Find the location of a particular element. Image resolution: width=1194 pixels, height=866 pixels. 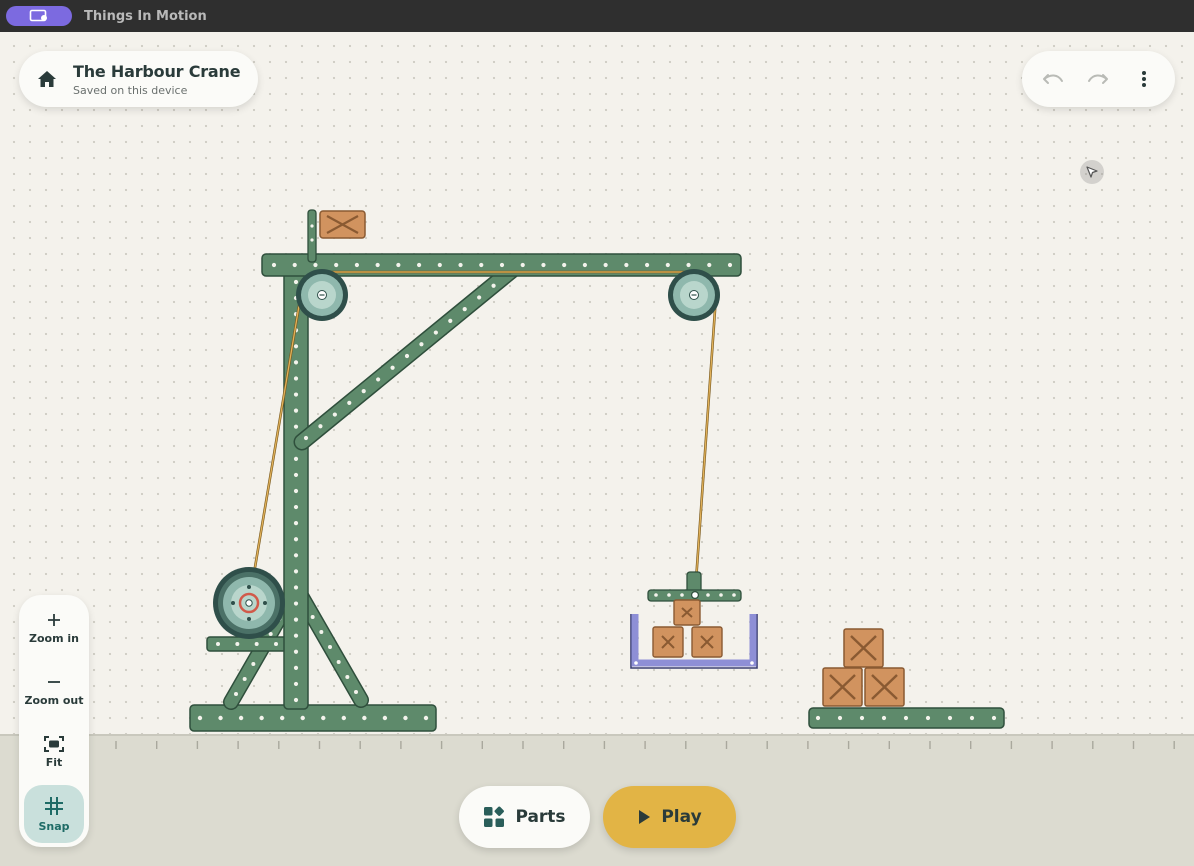

basket-crate-top is located at coordinates (687, 612).